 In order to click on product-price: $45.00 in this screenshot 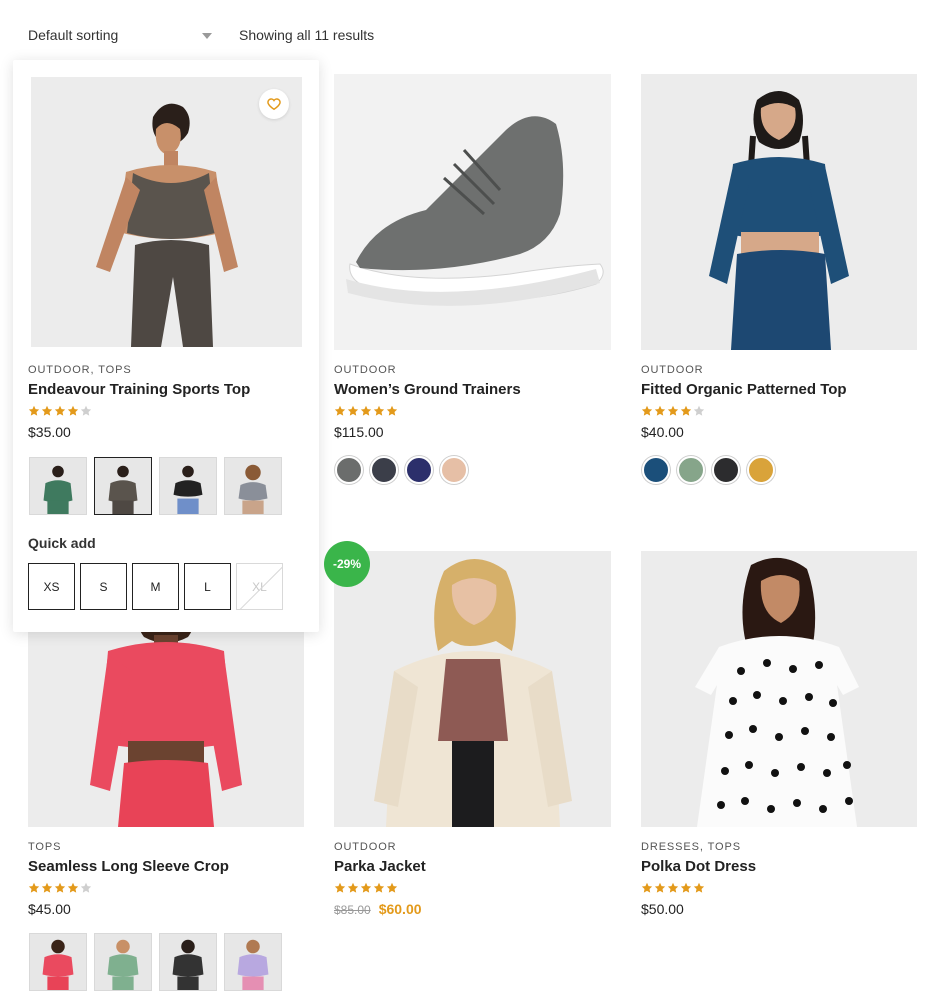, I will do `click(49, 909)`.